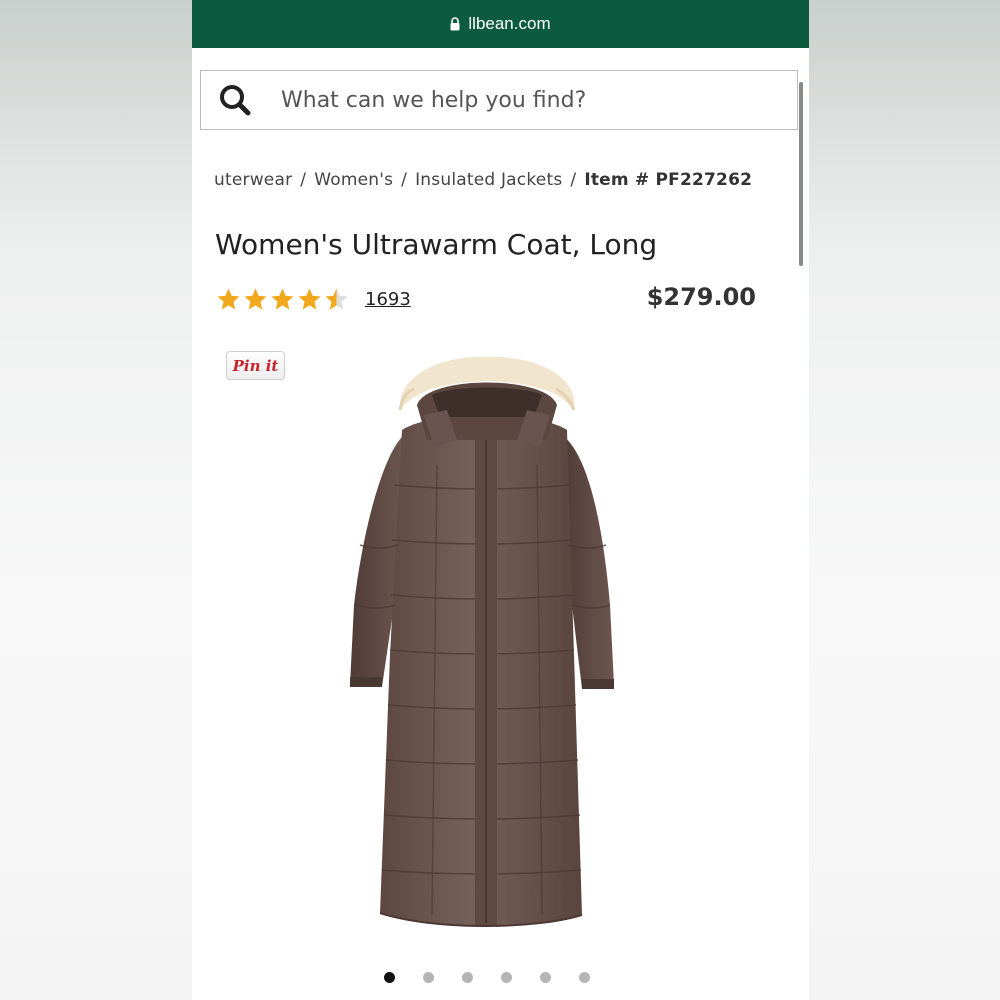 The width and height of the screenshot is (1000, 1000). Describe the element at coordinates (668, 180) in the screenshot. I see `item-number: Item # PF227262` at that location.